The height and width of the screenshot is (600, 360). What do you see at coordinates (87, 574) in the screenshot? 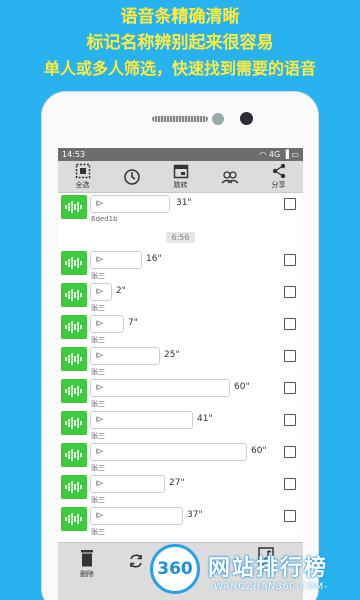
I see `delete-label: 删除` at bounding box center [87, 574].